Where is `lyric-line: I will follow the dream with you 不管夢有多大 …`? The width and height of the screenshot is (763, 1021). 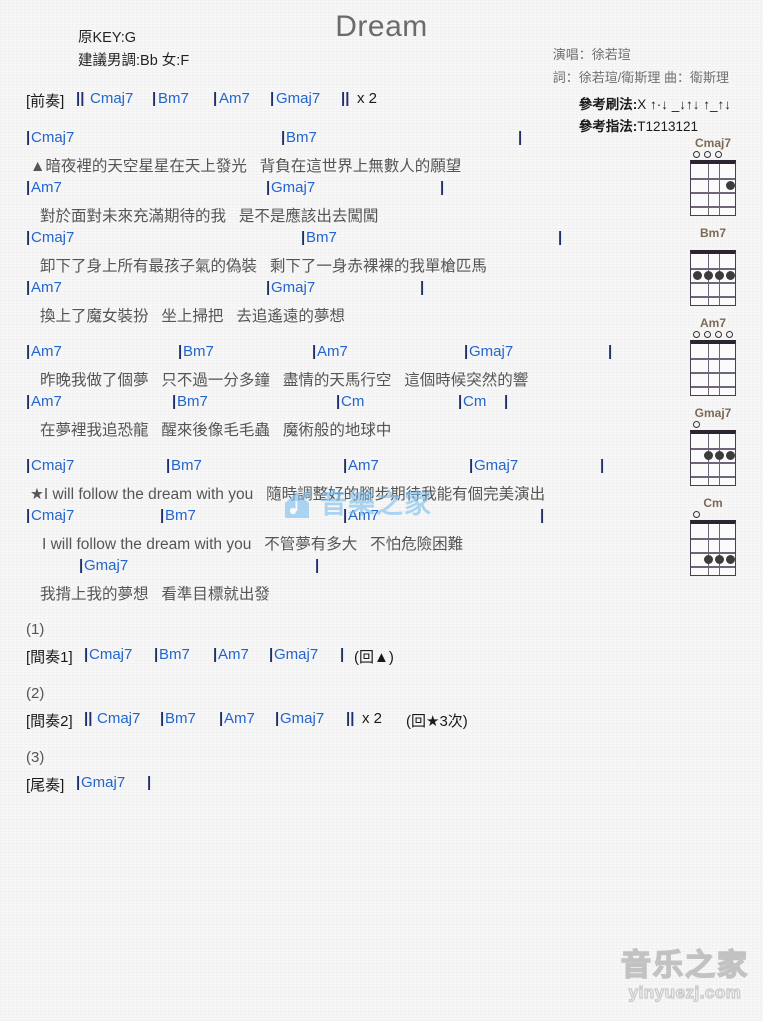 lyric-line: I will follow the dream with you 不管夢有多大 … is located at coordinates (340, 544).